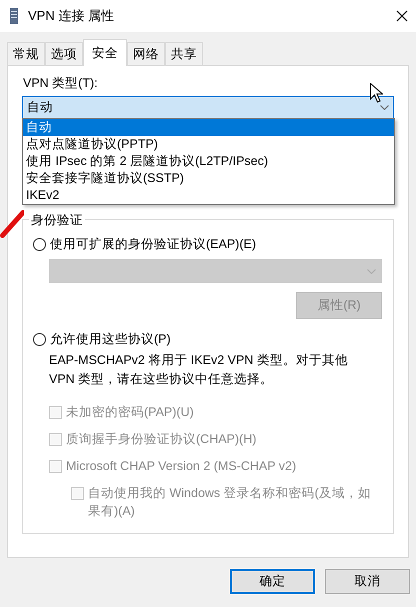 The width and height of the screenshot is (416, 607). I want to click on radio-label: 使用可扩展的身份验证协议(EAP)(E), so click(153, 244).